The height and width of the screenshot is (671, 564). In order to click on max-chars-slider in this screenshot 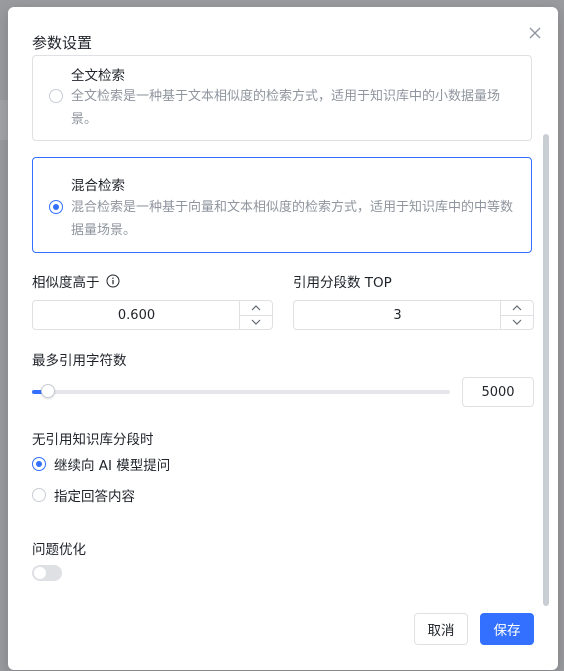, I will do `click(241, 391)`.